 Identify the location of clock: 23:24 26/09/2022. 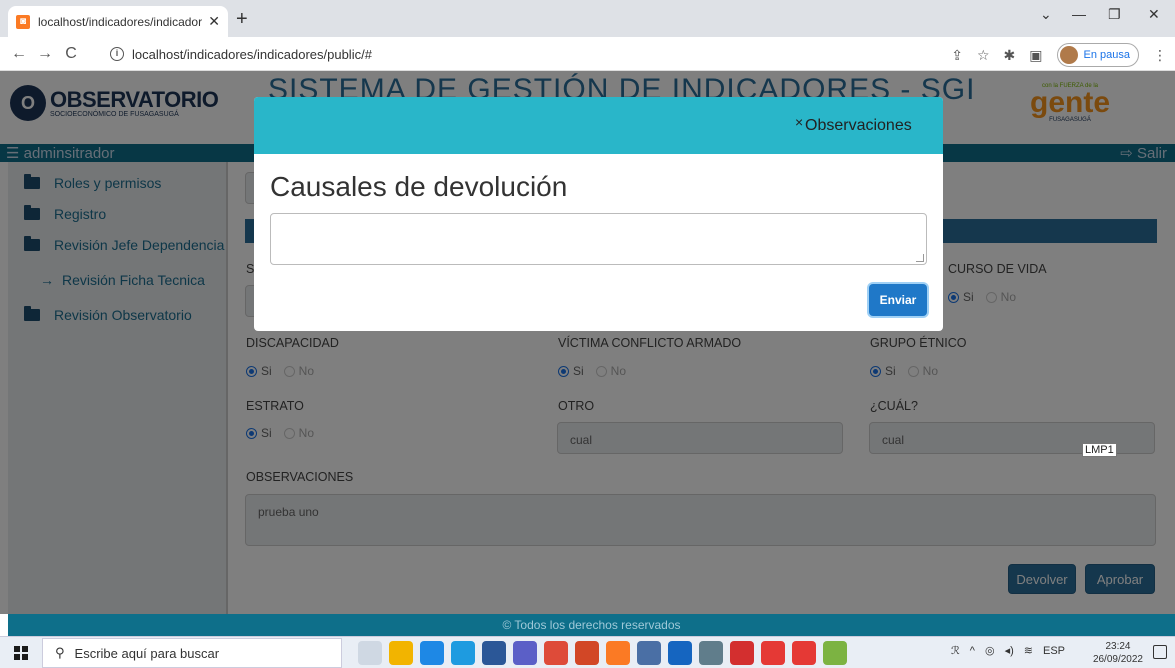
(1118, 653).